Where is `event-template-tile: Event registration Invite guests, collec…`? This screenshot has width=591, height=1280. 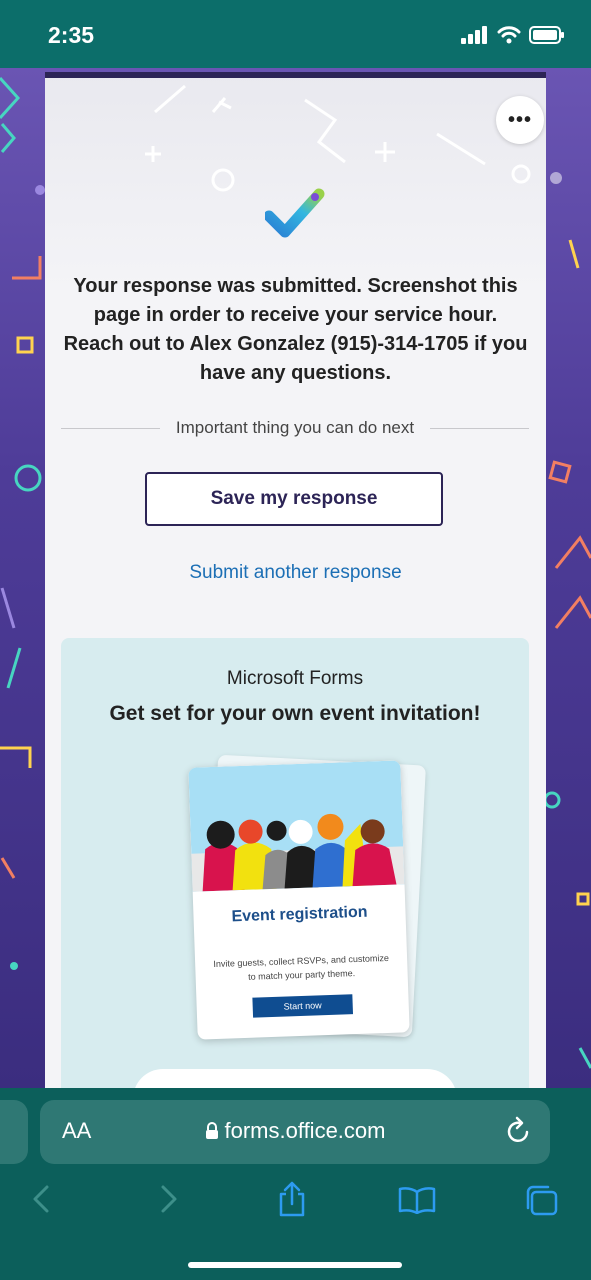 event-template-tile: Event registration Invite guests, collec… is located at coordinates (299, 900).